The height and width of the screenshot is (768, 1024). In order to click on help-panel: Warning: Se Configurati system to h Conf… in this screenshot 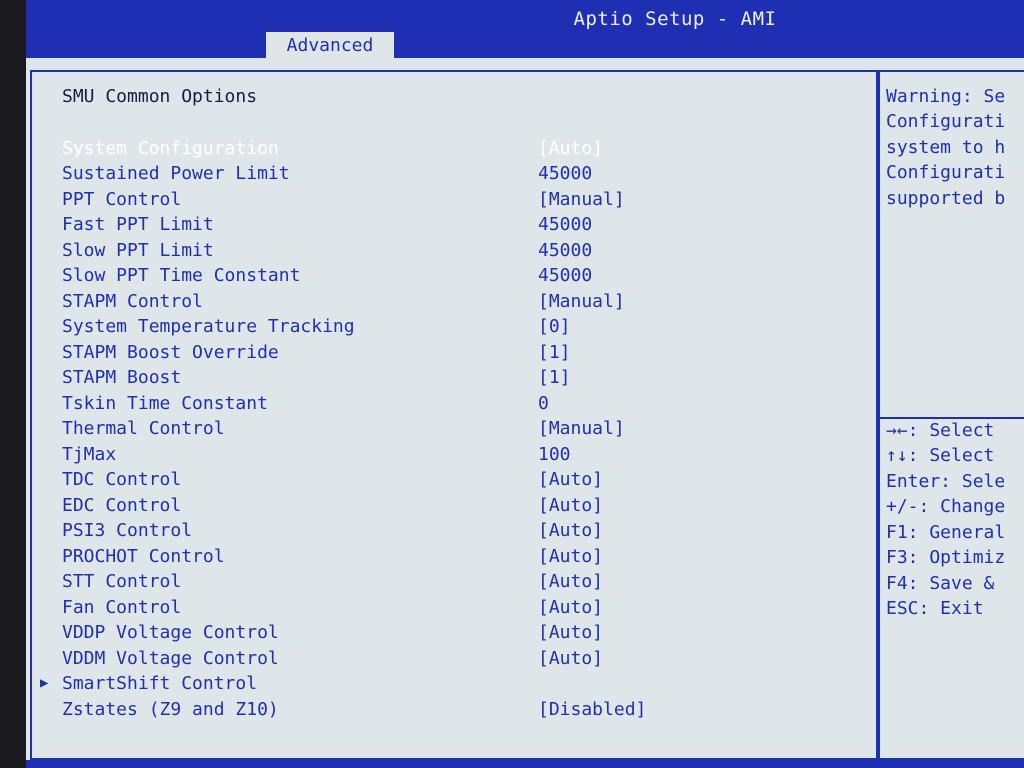, I will do `click(951, 415)`.